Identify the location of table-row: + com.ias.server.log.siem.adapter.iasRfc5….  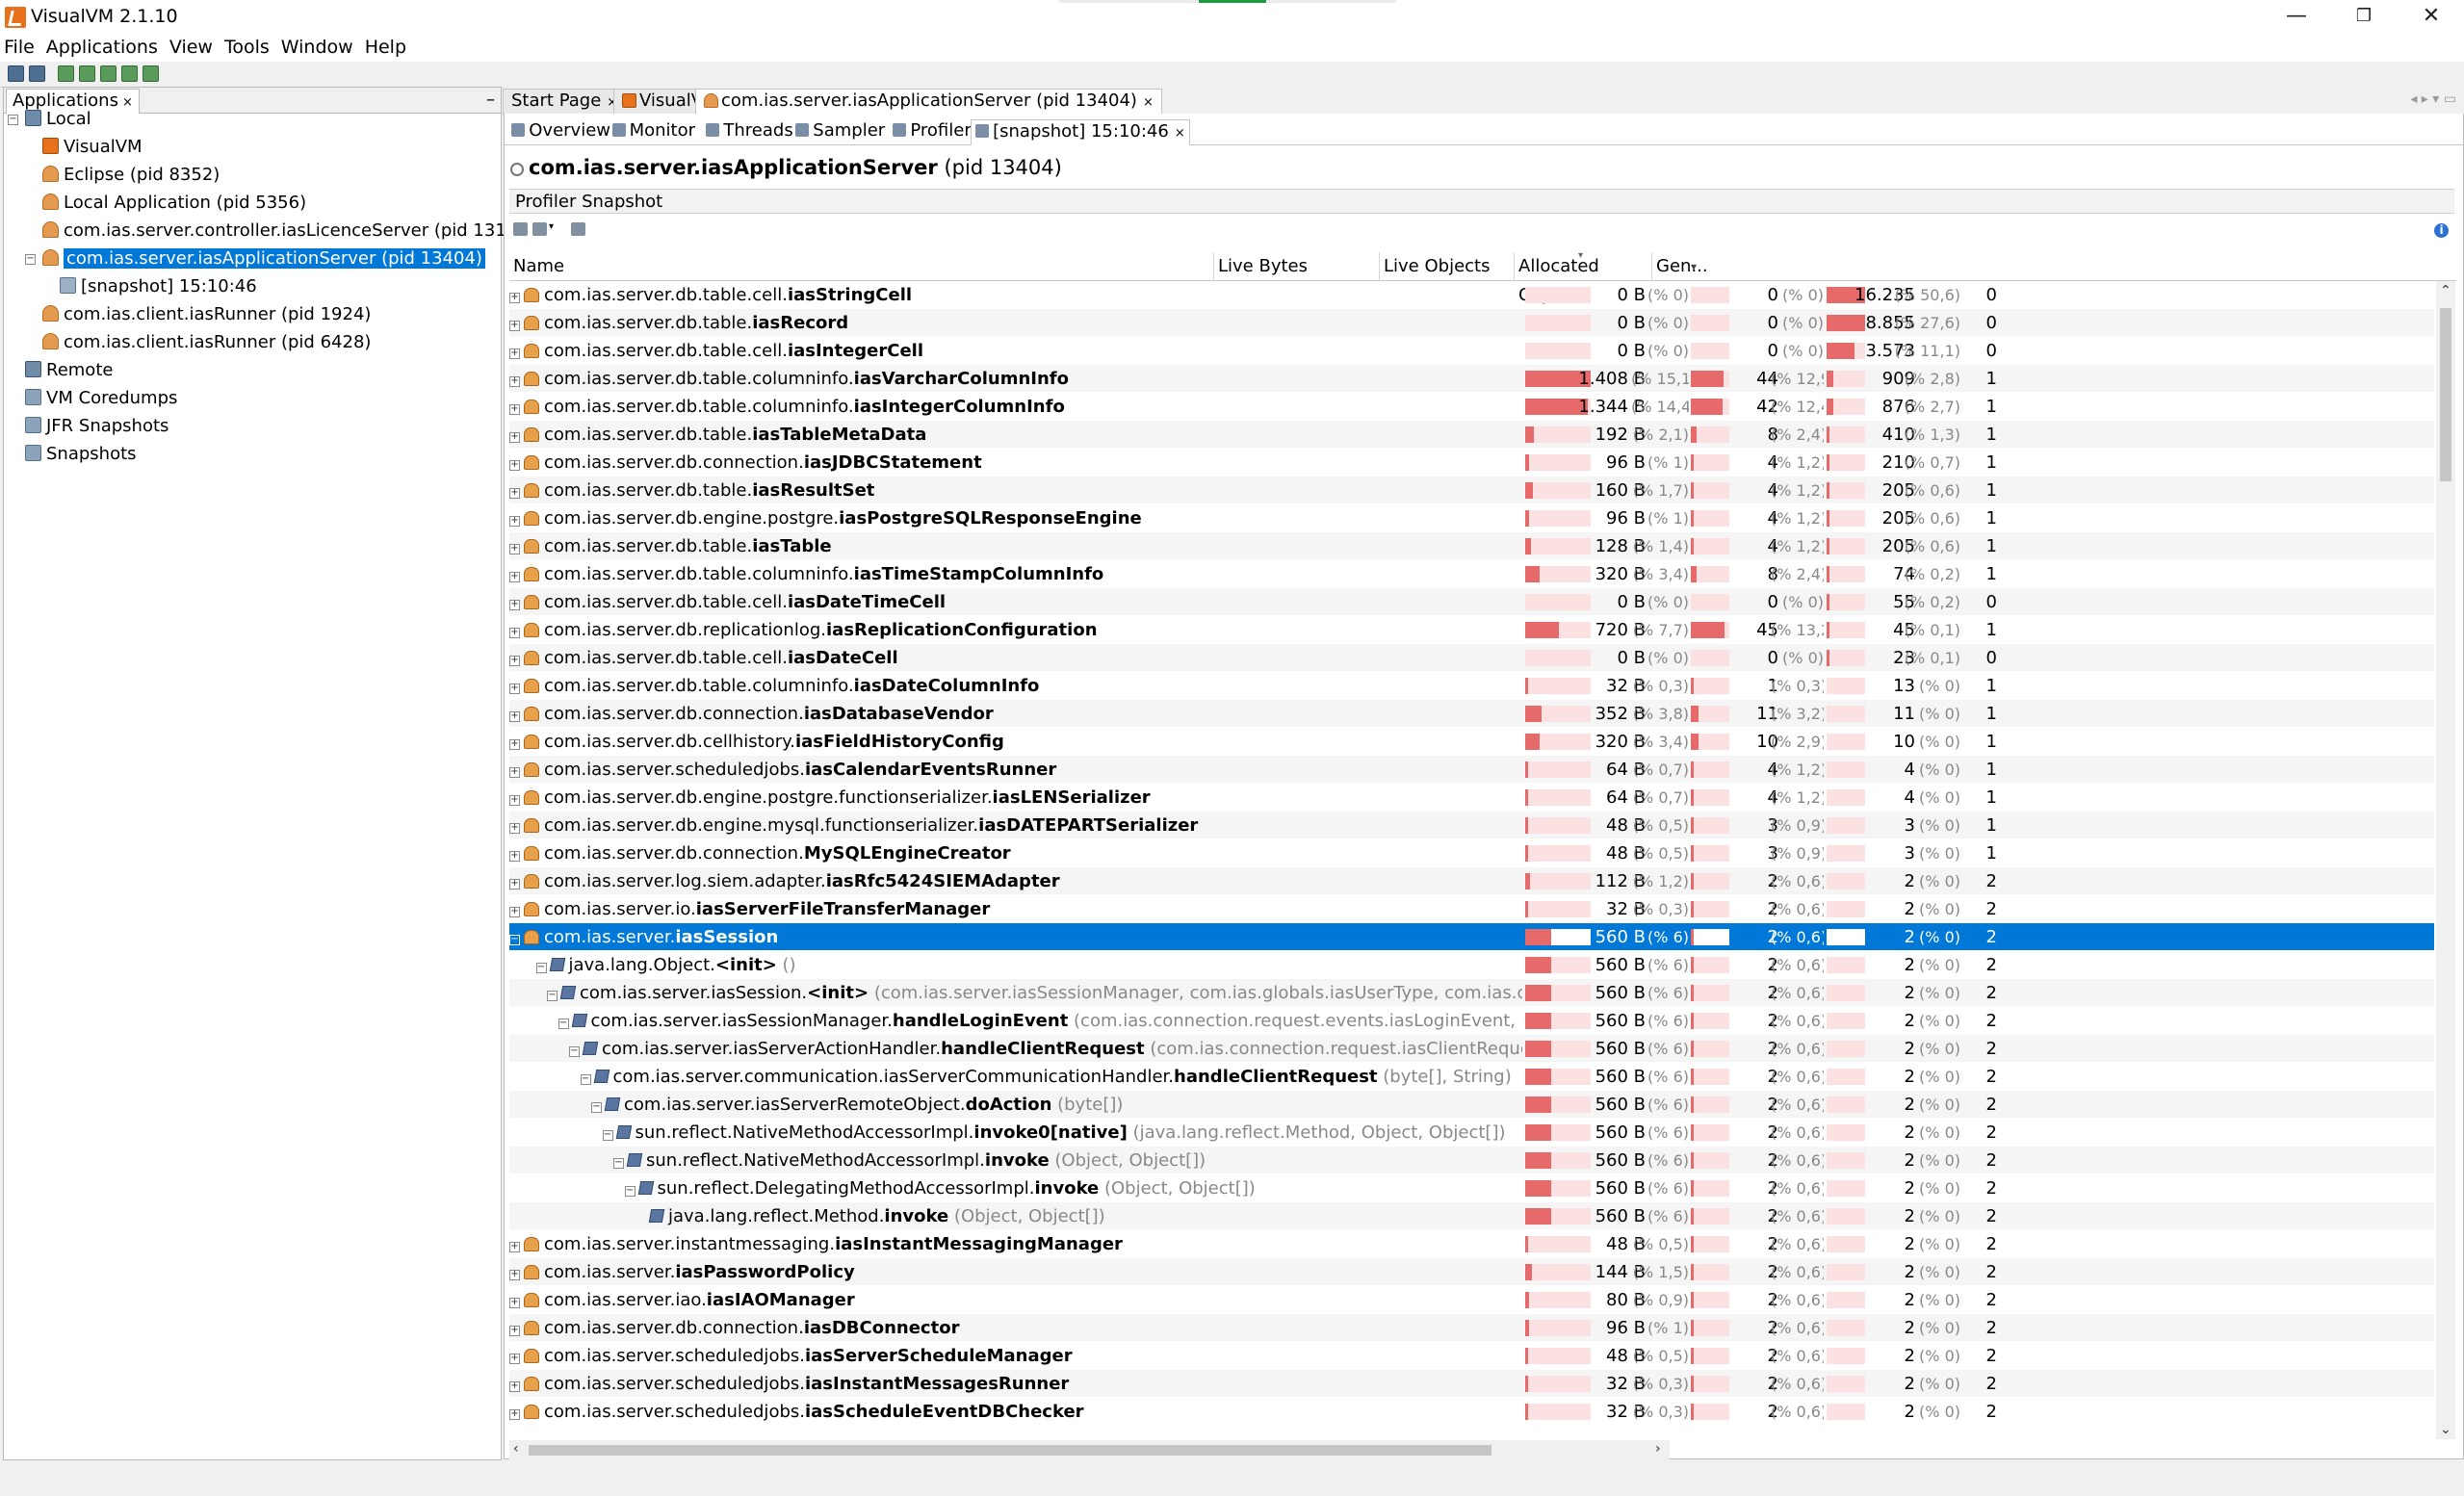
(1471, 881).